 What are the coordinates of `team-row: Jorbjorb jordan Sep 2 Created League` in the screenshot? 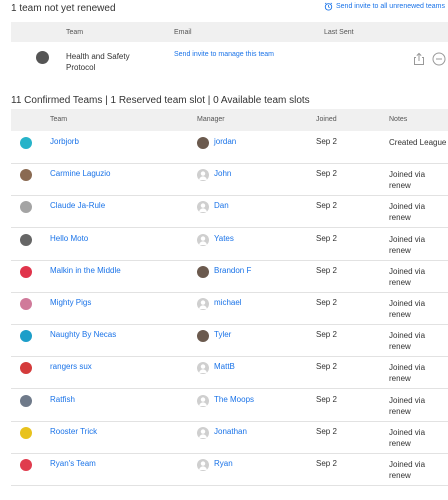 It's located at (229, 147).